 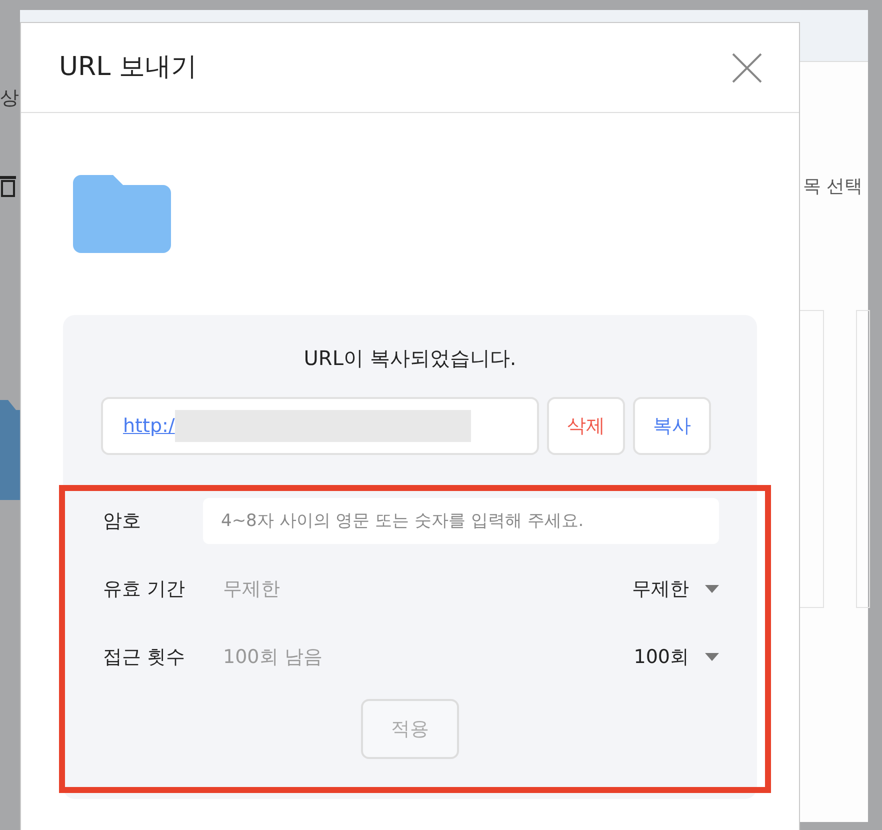 I want to click on current-value: 무제한, so click(x=252, y=589).